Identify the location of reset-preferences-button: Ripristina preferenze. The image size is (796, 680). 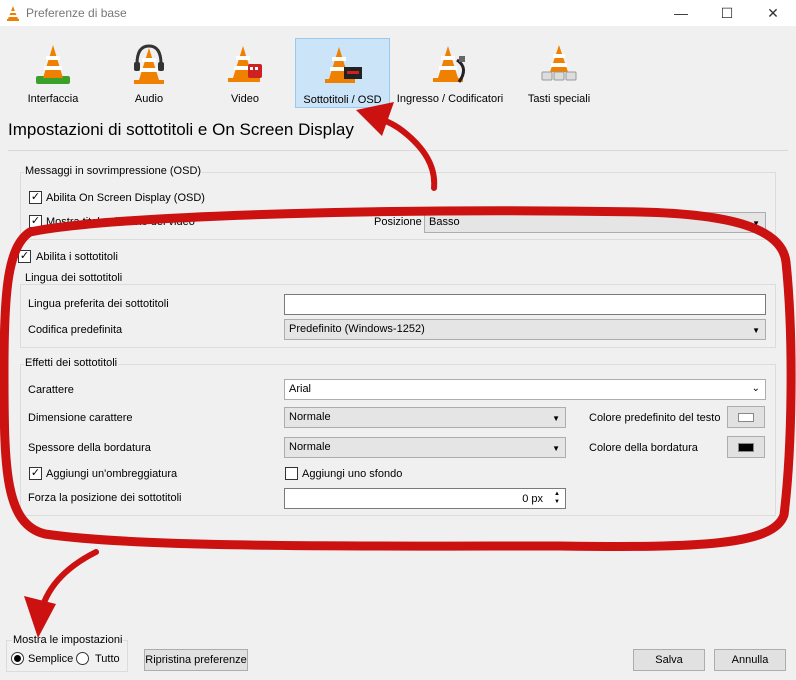
(196, 660).